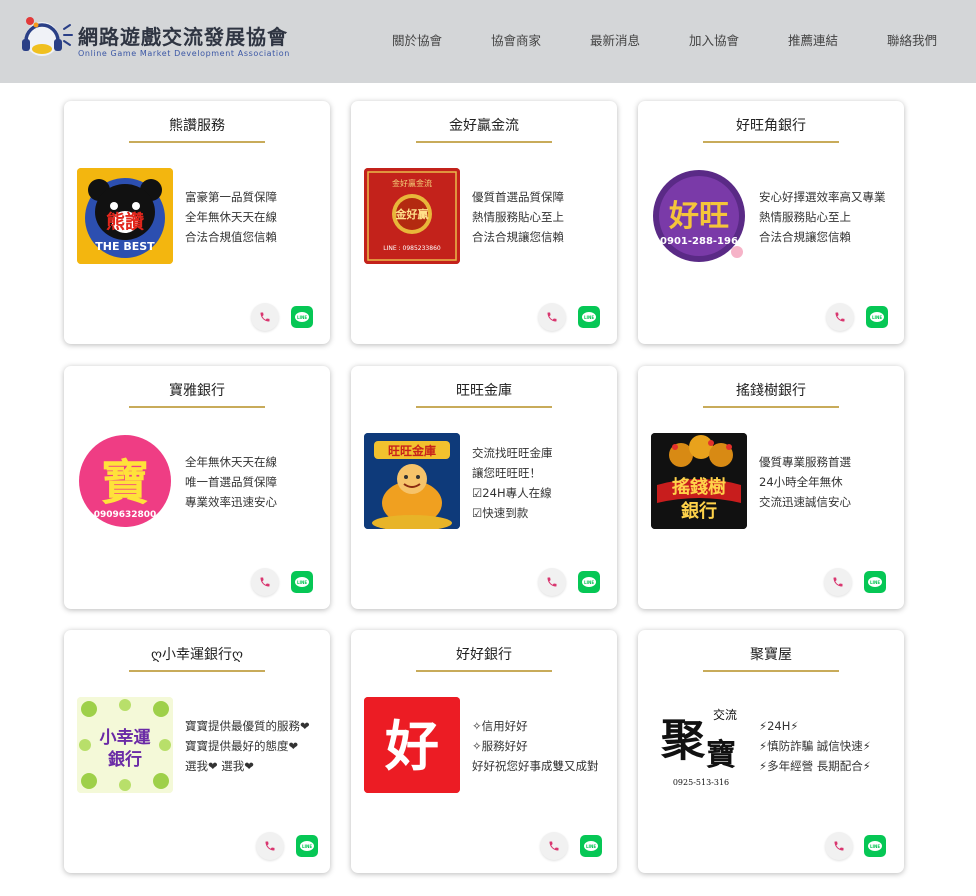 The height and width of the screenshot is (896, 976). I want to click on merchant-logo: 搖錢樹 銀行, so click(699, 481).